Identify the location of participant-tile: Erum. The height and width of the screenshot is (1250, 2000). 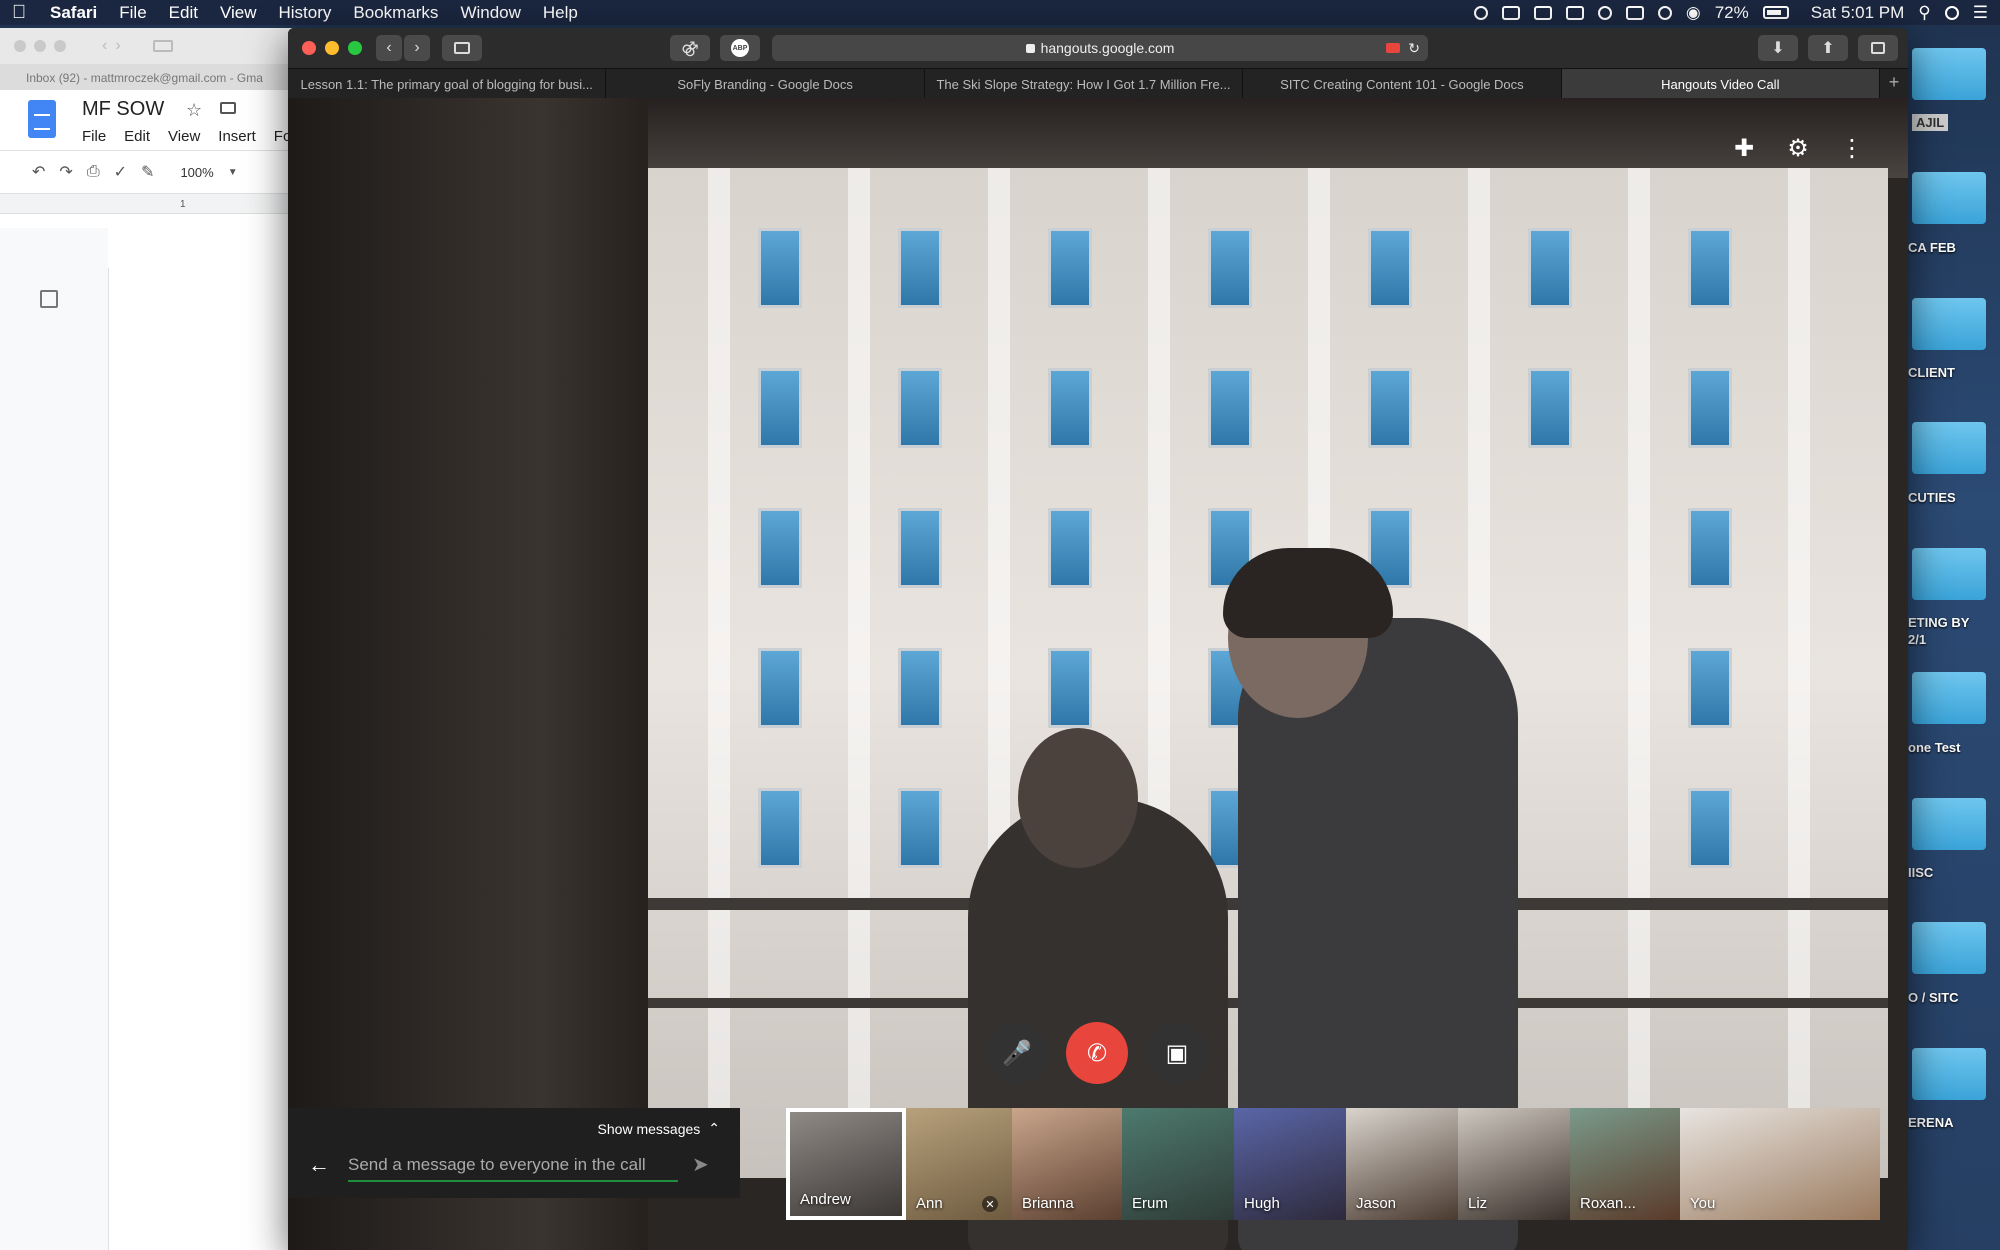
(1178, 1164).